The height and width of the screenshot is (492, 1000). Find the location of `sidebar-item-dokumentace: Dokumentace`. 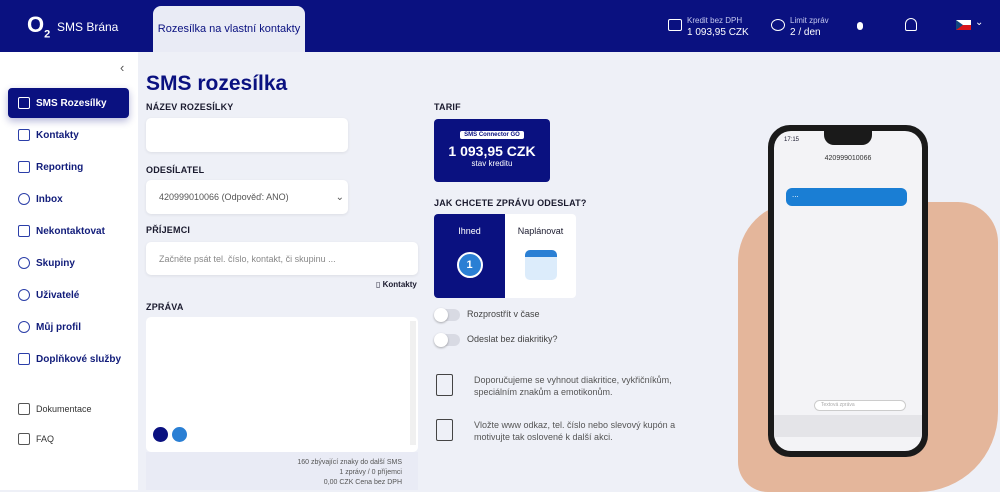

sidebar-item-dokumentace: Dokumentace is located at coordinates (69, 409).